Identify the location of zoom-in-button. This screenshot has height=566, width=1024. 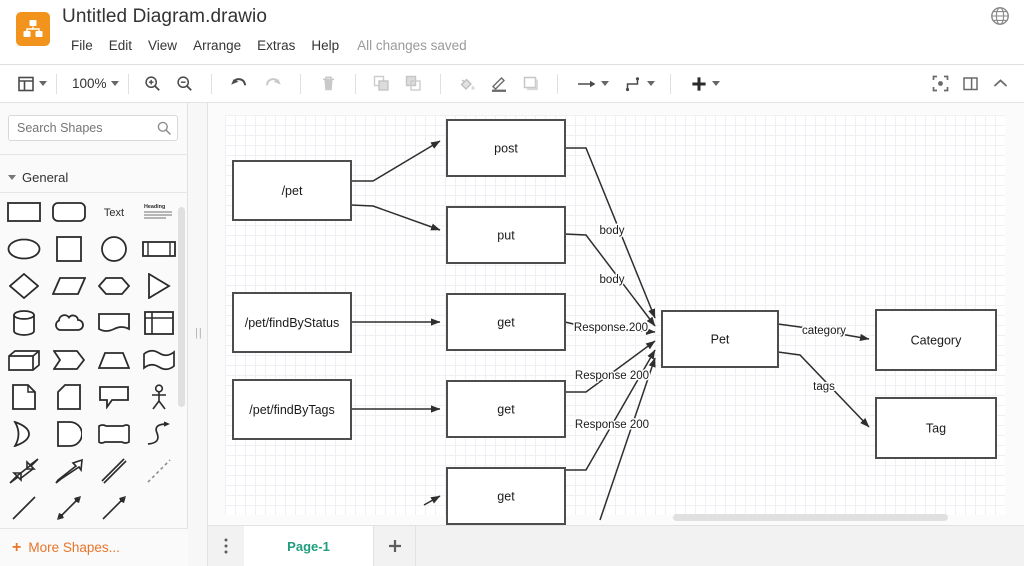
(153, 84).